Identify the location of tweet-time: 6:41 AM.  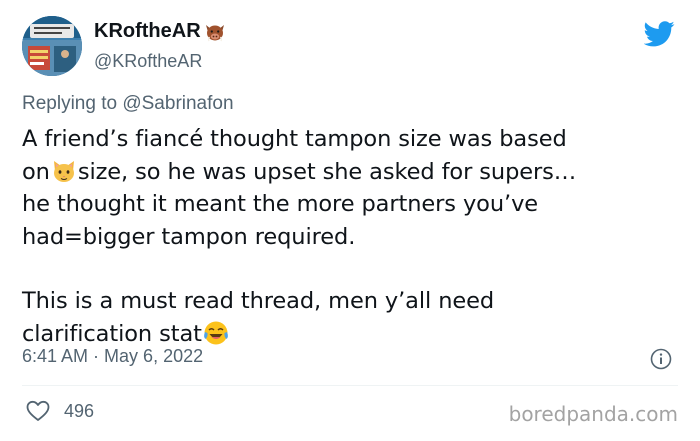
(55, 356).